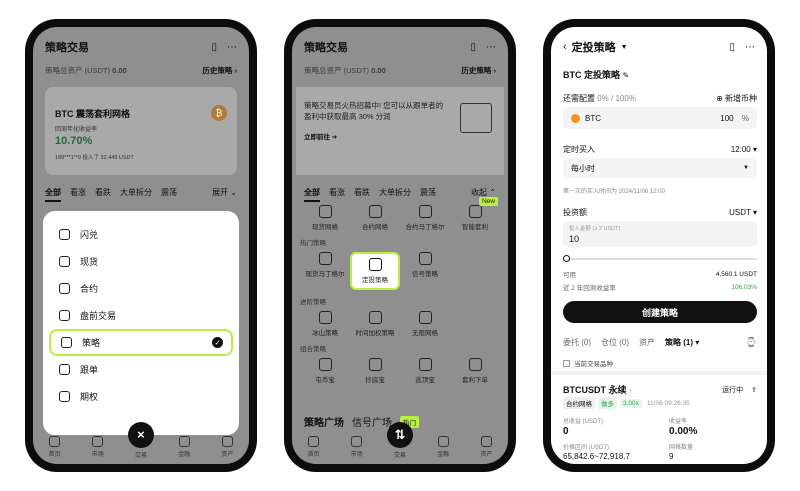 This screenshot has height=491, width=800. Describe the element at coordinates (325, 371) in the screenshot. I see `strategy-hoard: 屯币宝` at that location.